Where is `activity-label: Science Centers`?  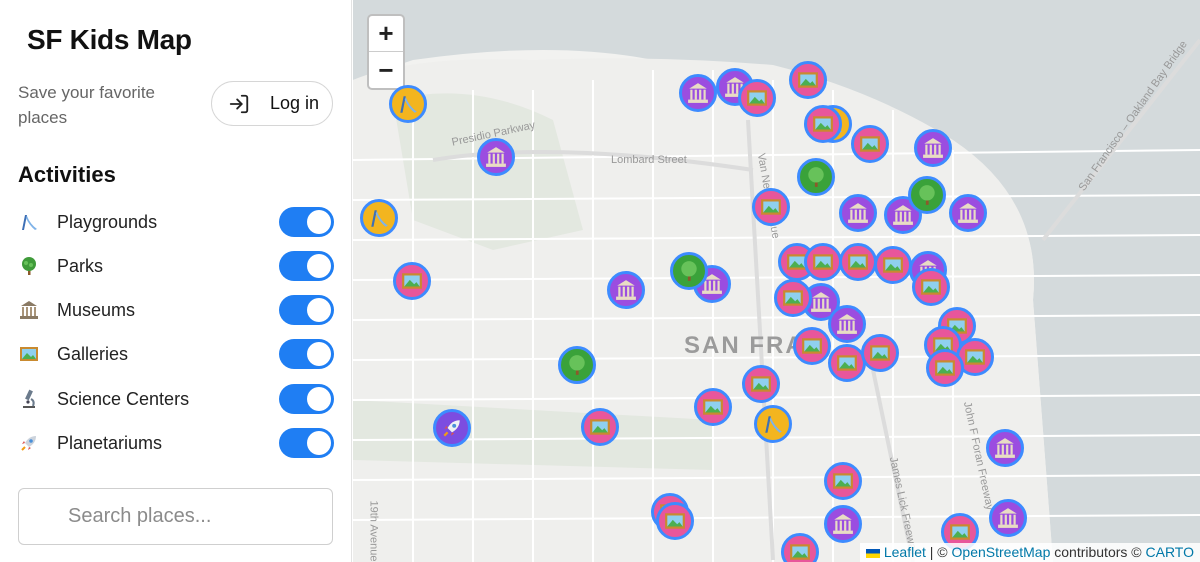 activity-label: Science Centers is located at coordinates (123, 398).